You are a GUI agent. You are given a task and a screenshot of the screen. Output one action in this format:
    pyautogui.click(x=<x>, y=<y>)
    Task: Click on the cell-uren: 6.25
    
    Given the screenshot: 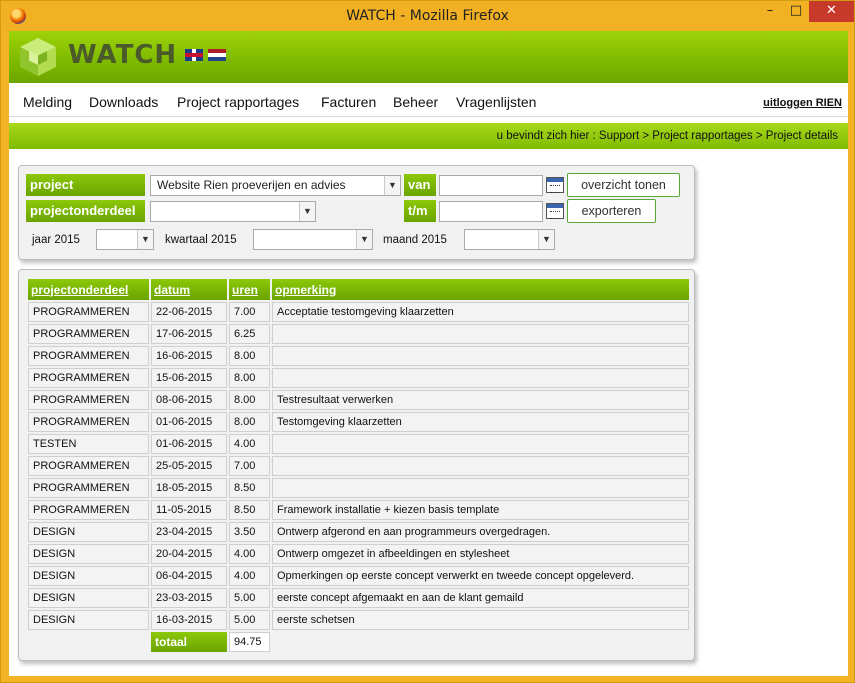 What is the action you would take?
    pyautogui.click(x=249, y=334)
    